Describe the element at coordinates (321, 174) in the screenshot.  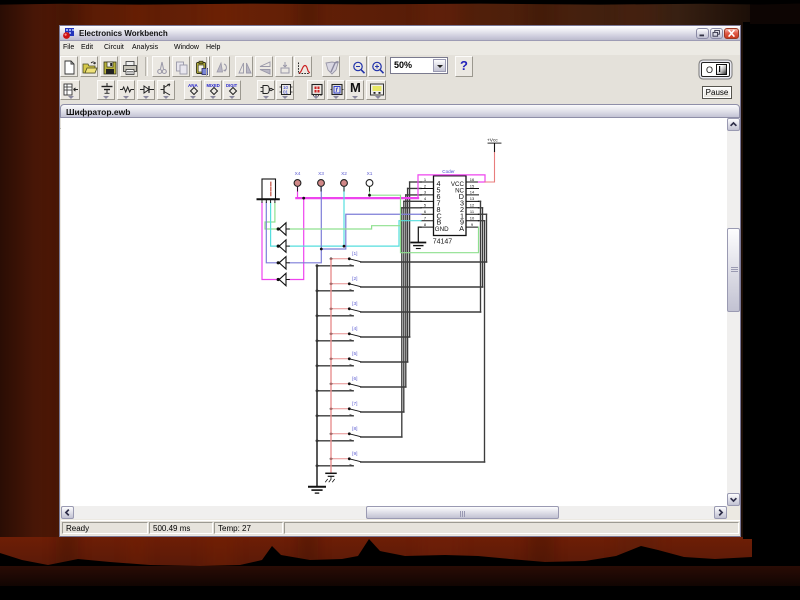
I see `svg-text: X3` at that location.